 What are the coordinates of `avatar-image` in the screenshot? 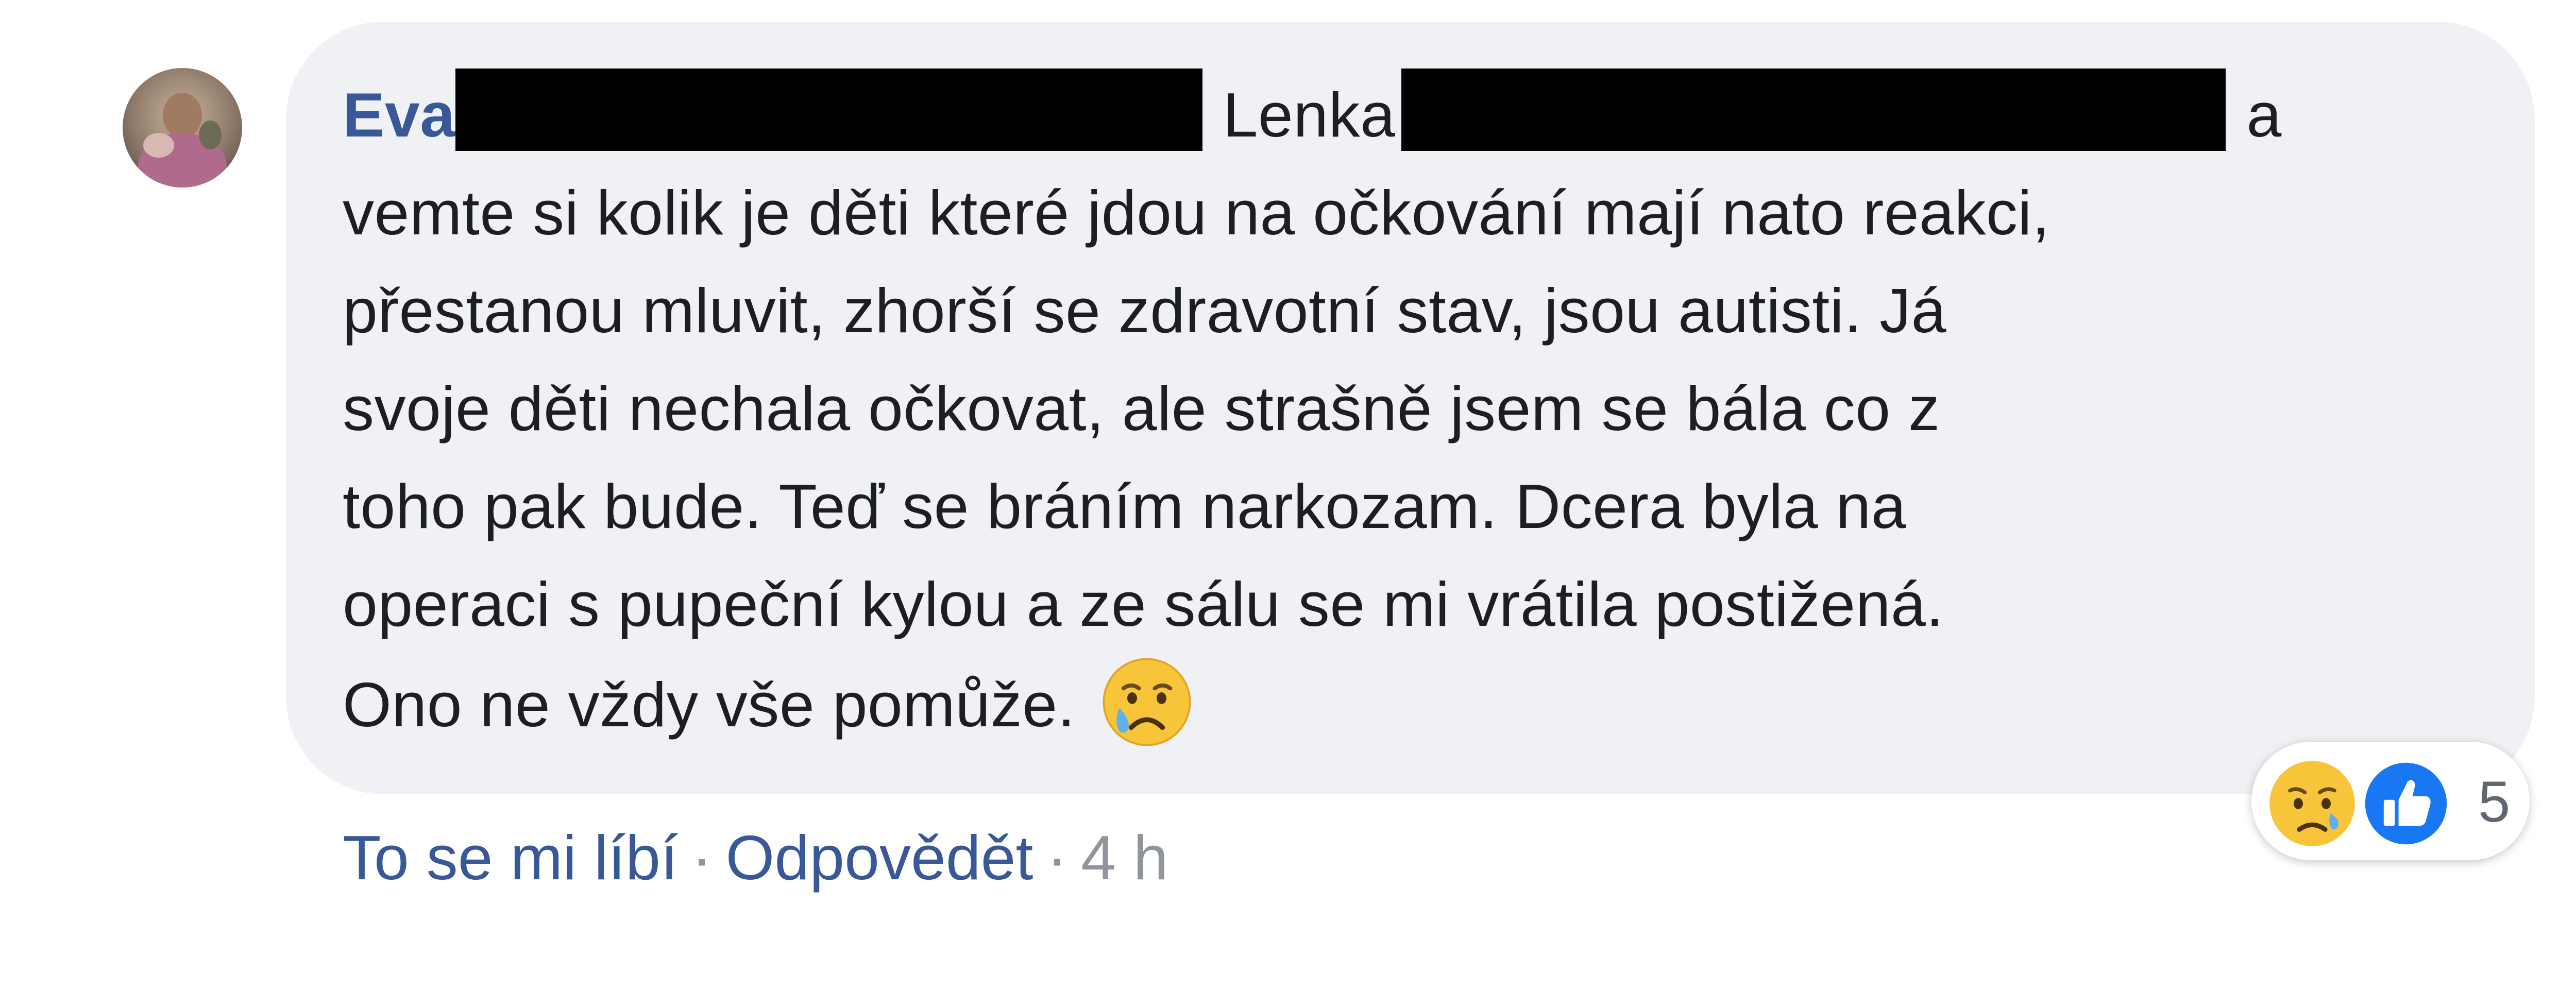 It's located at (182, 127).